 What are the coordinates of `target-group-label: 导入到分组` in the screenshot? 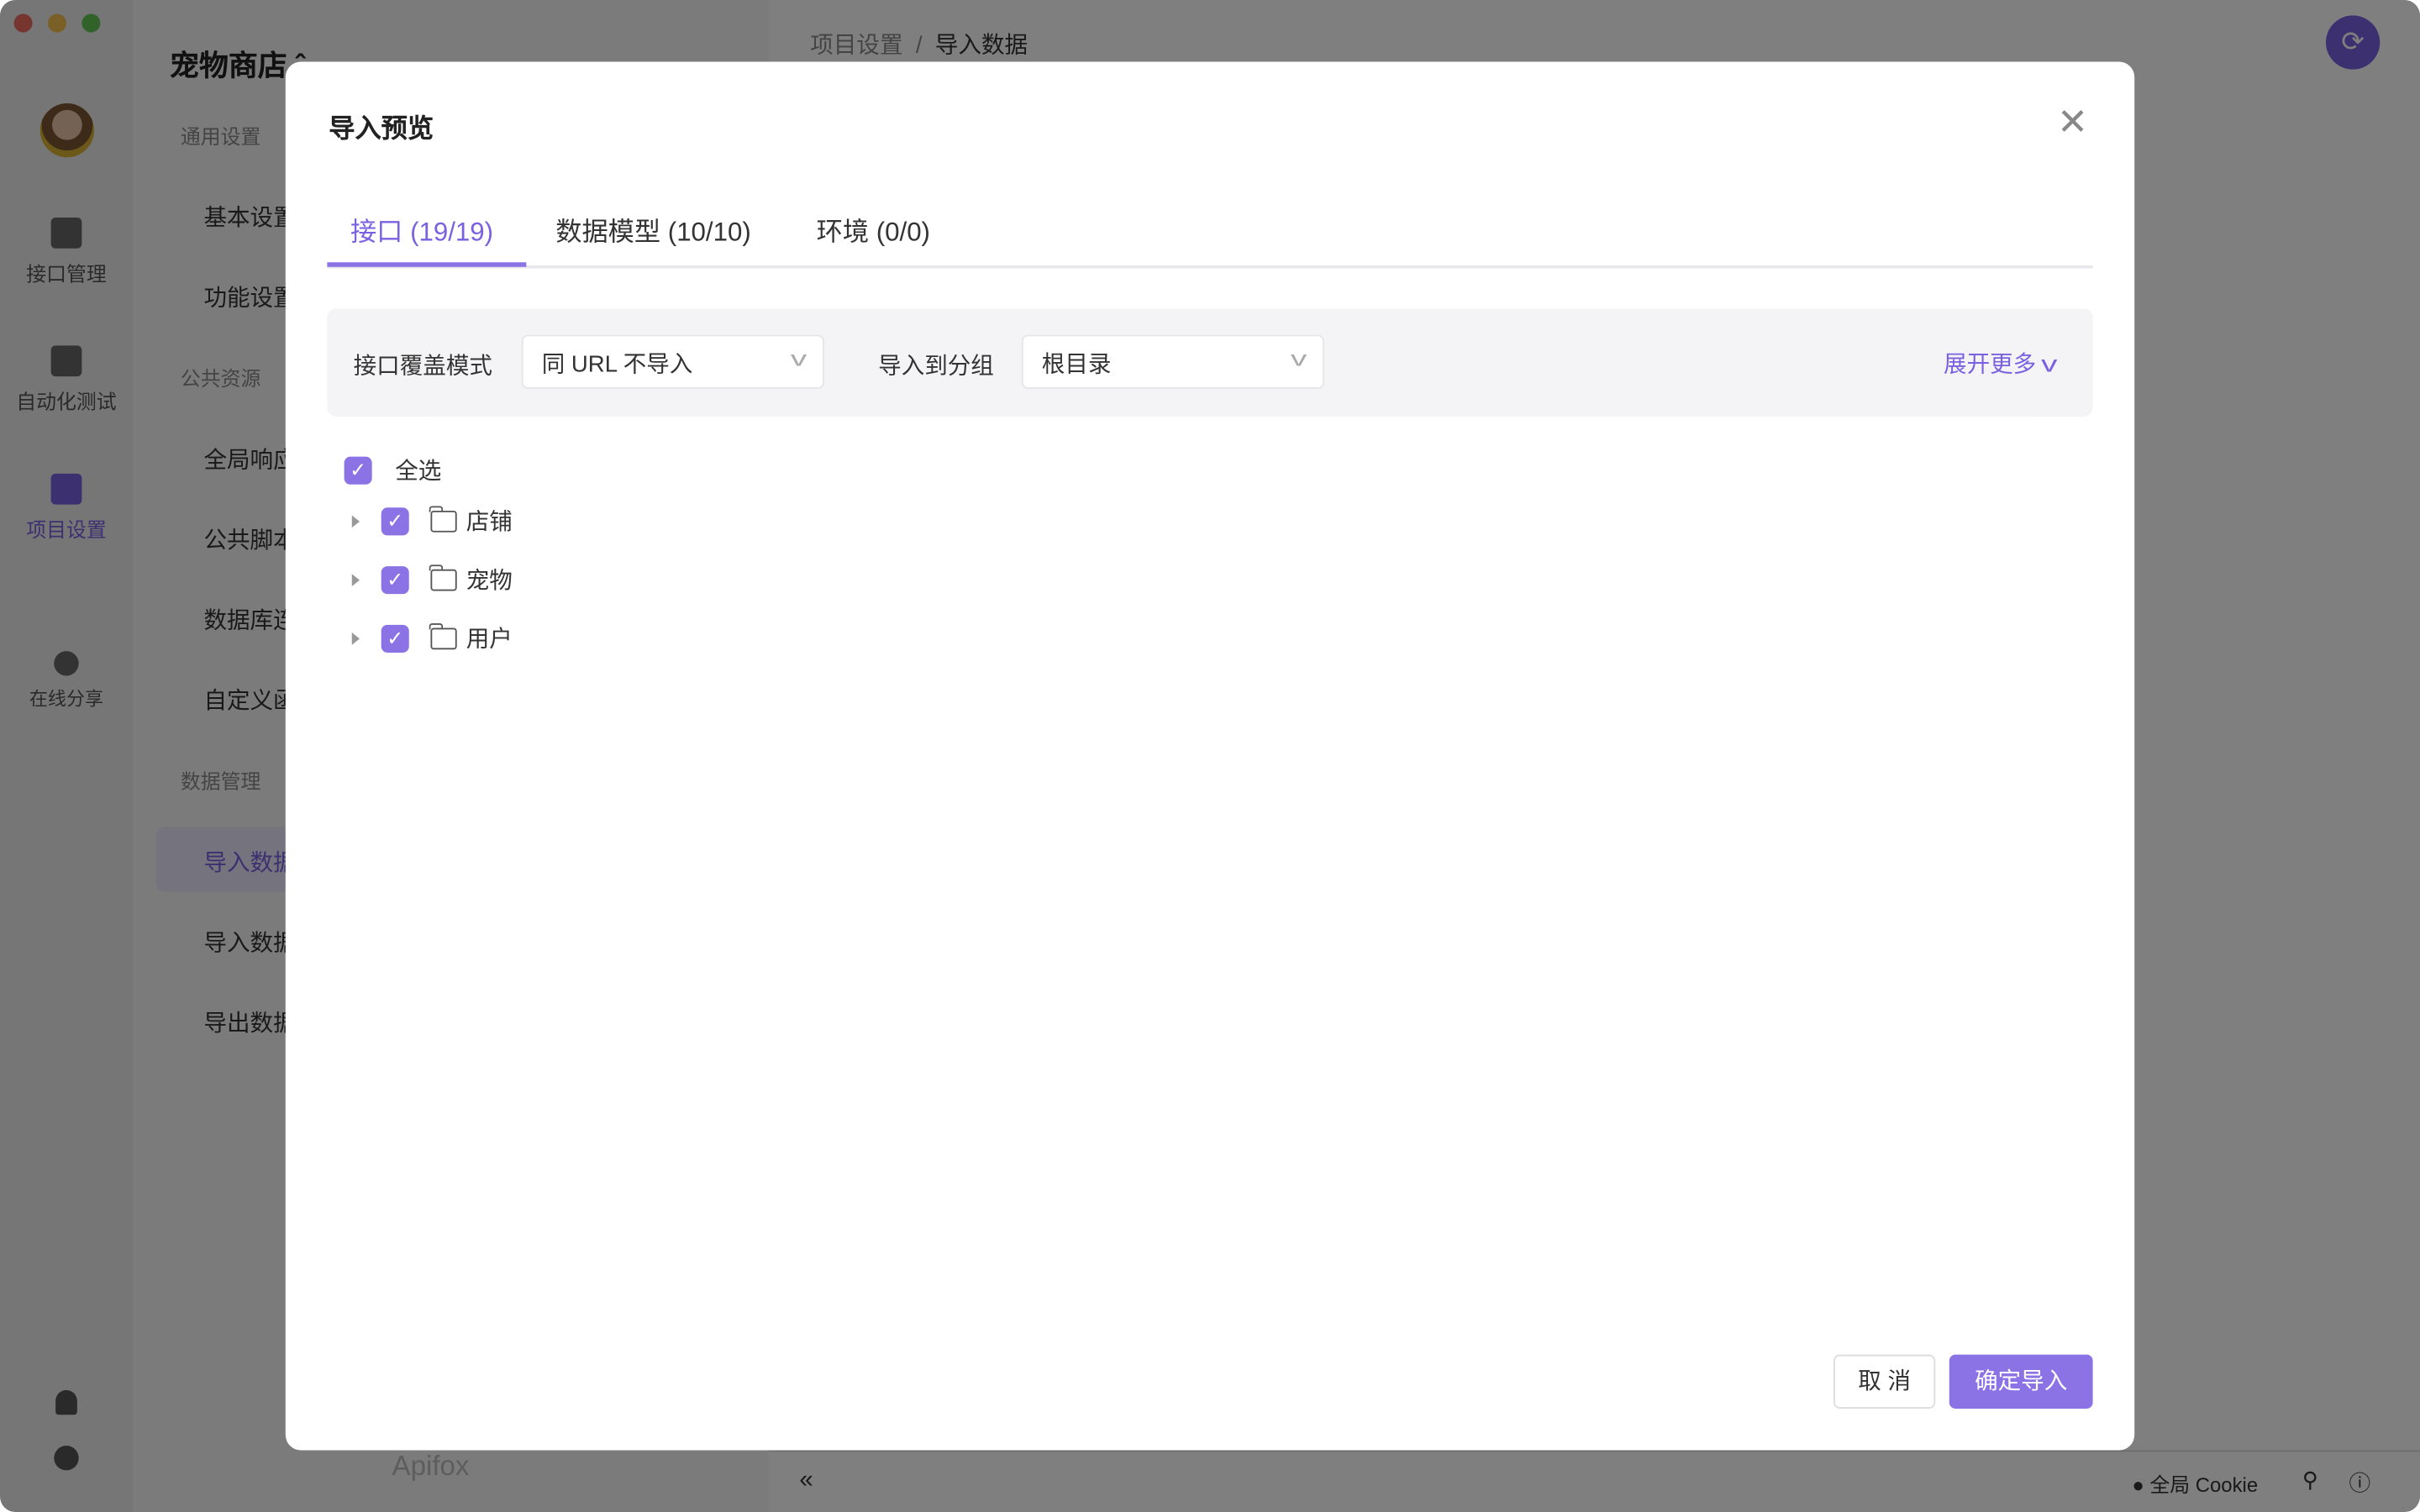 It's located at (936, 366).